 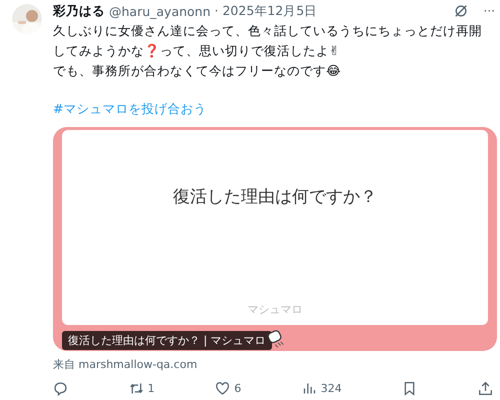 I want to click on repost-button: 1, so click(x=141, y=388).